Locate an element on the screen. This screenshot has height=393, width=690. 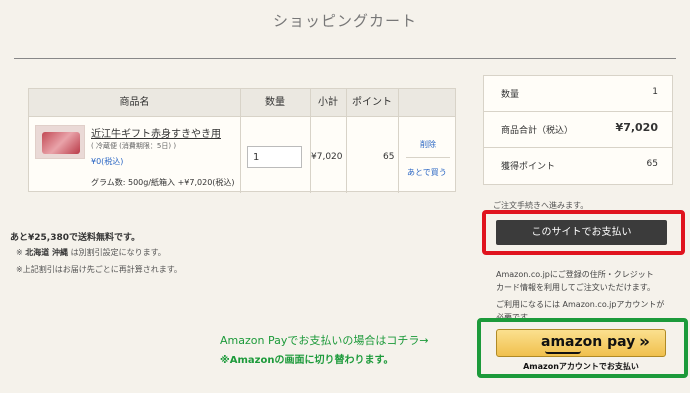
amazon-info-line: ご利用になるには Amazon.co.jpアカウントが is located at coordinates (580, 304).